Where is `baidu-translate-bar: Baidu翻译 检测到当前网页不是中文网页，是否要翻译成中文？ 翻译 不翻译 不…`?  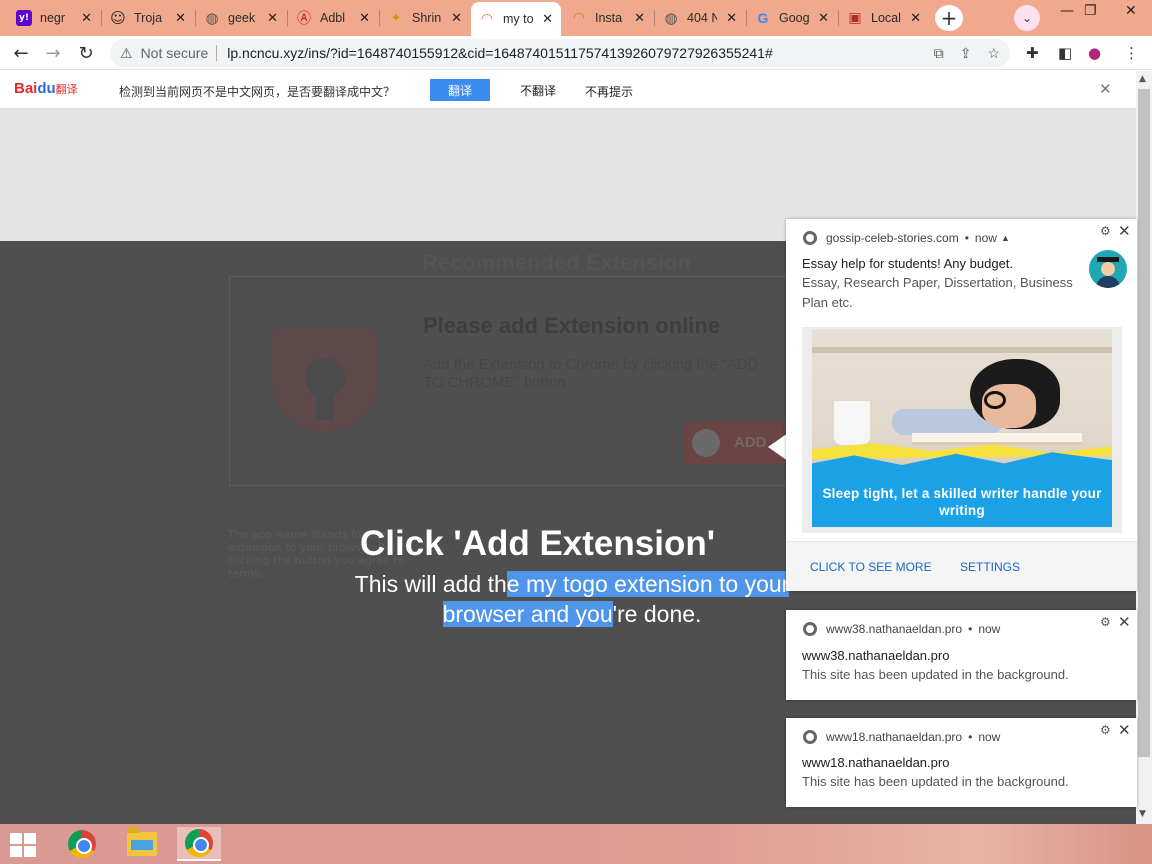
baidu-translate-bar: Baidu翻译 检测到当前网页不是中文网页，是否要翻译成中文？ 翻译 不翻译 不… is located at coordinates (568, 90).